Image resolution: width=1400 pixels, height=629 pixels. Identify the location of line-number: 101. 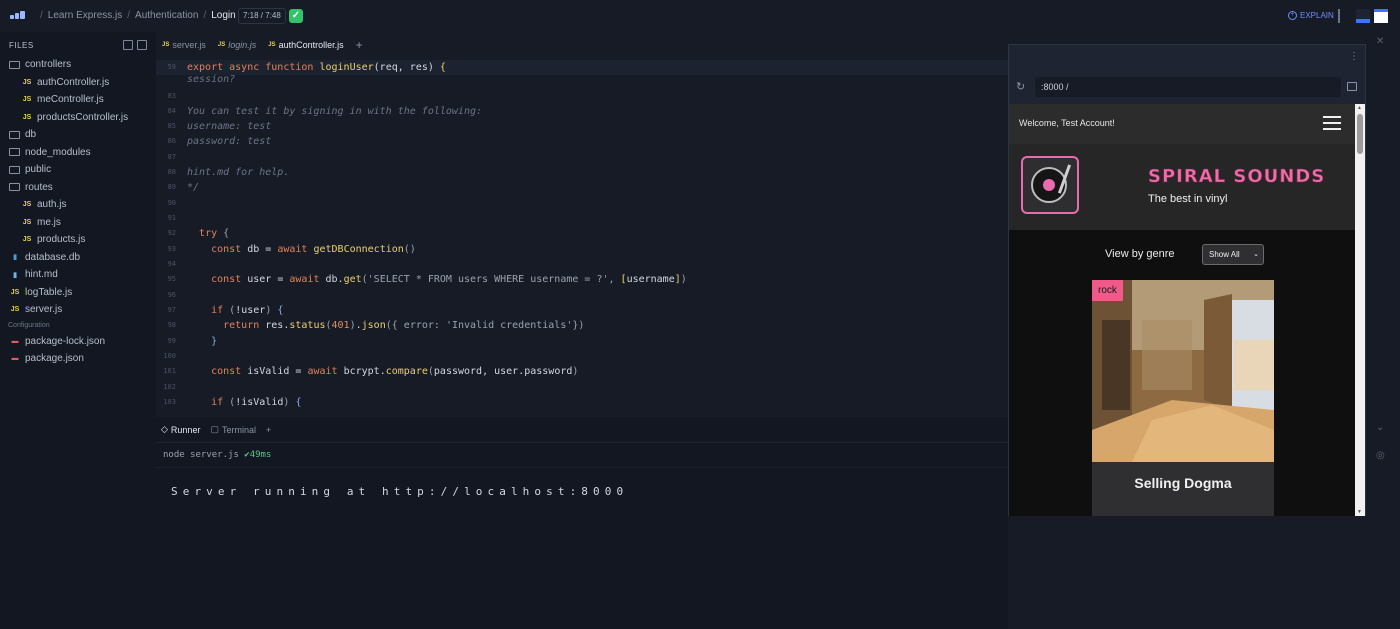
(169, 371).